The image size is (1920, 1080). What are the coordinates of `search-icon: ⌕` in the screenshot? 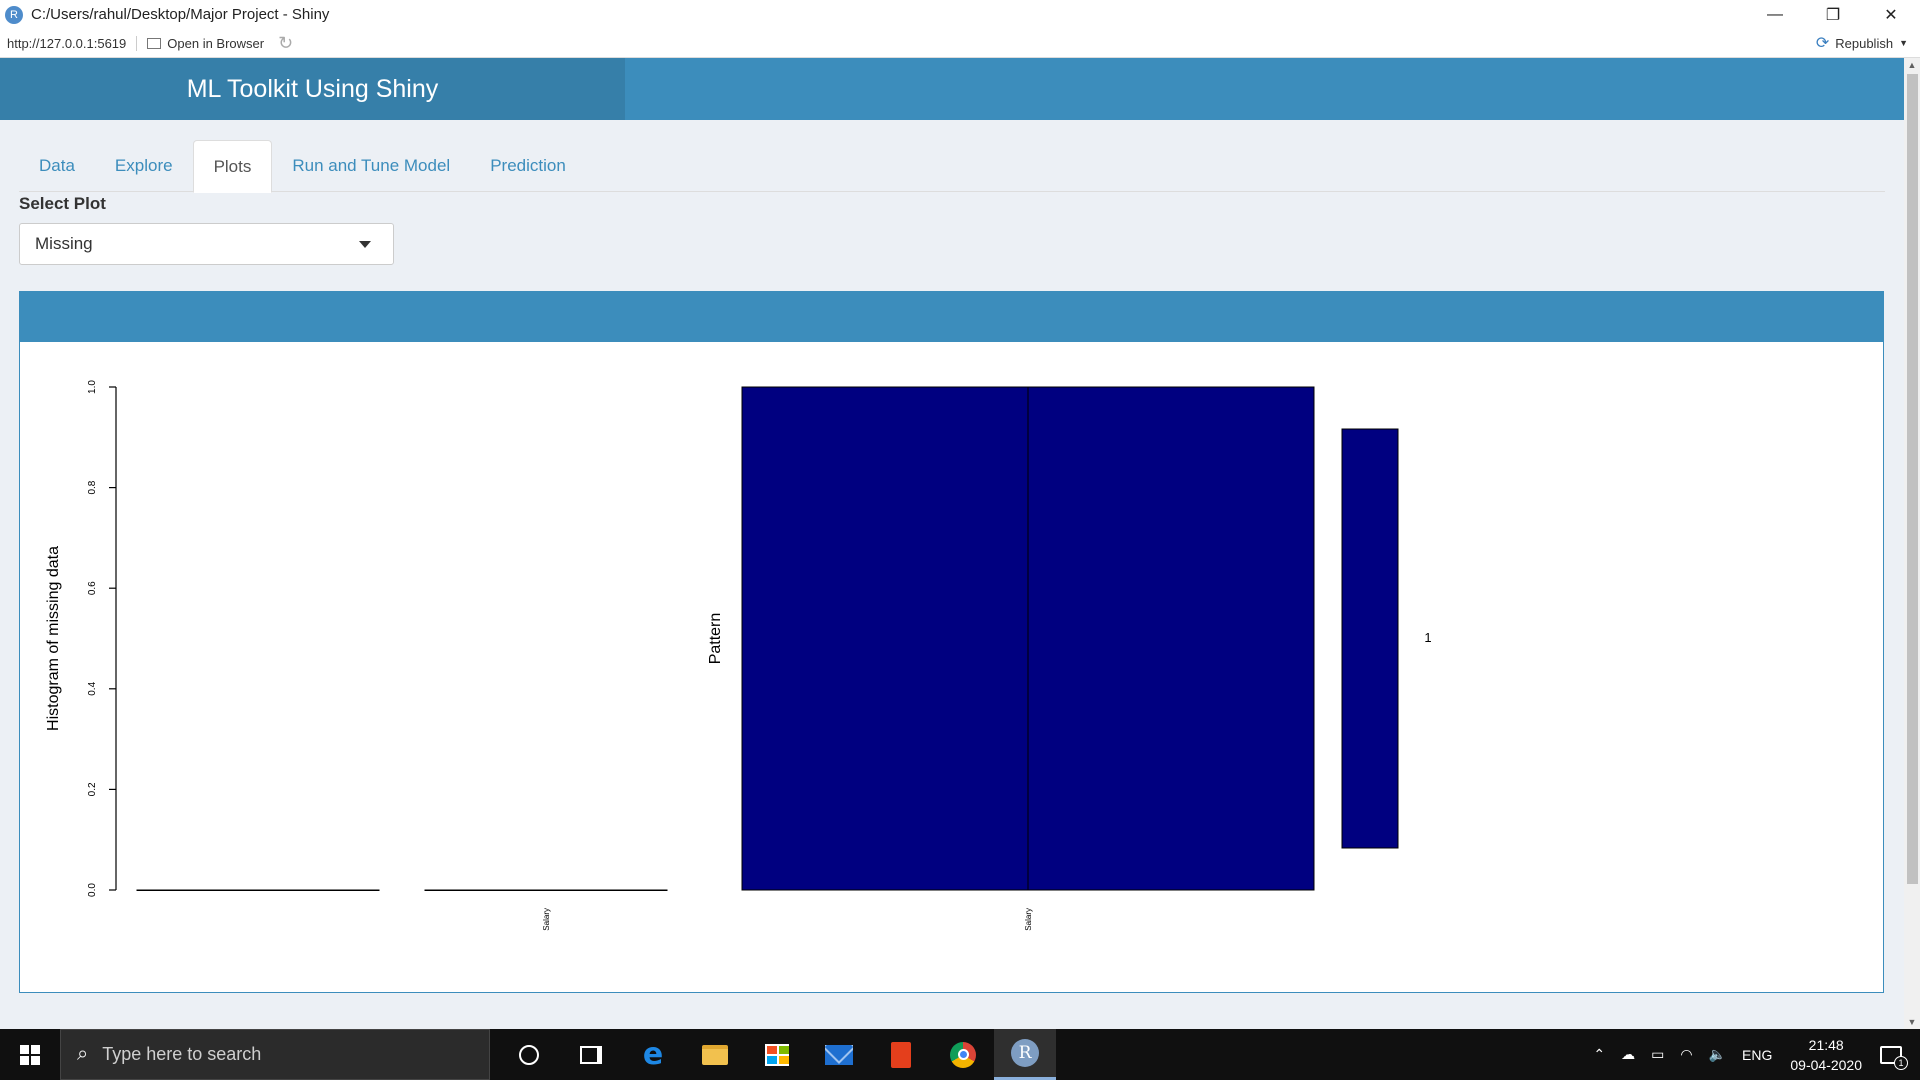 It's located at (83, 1054).